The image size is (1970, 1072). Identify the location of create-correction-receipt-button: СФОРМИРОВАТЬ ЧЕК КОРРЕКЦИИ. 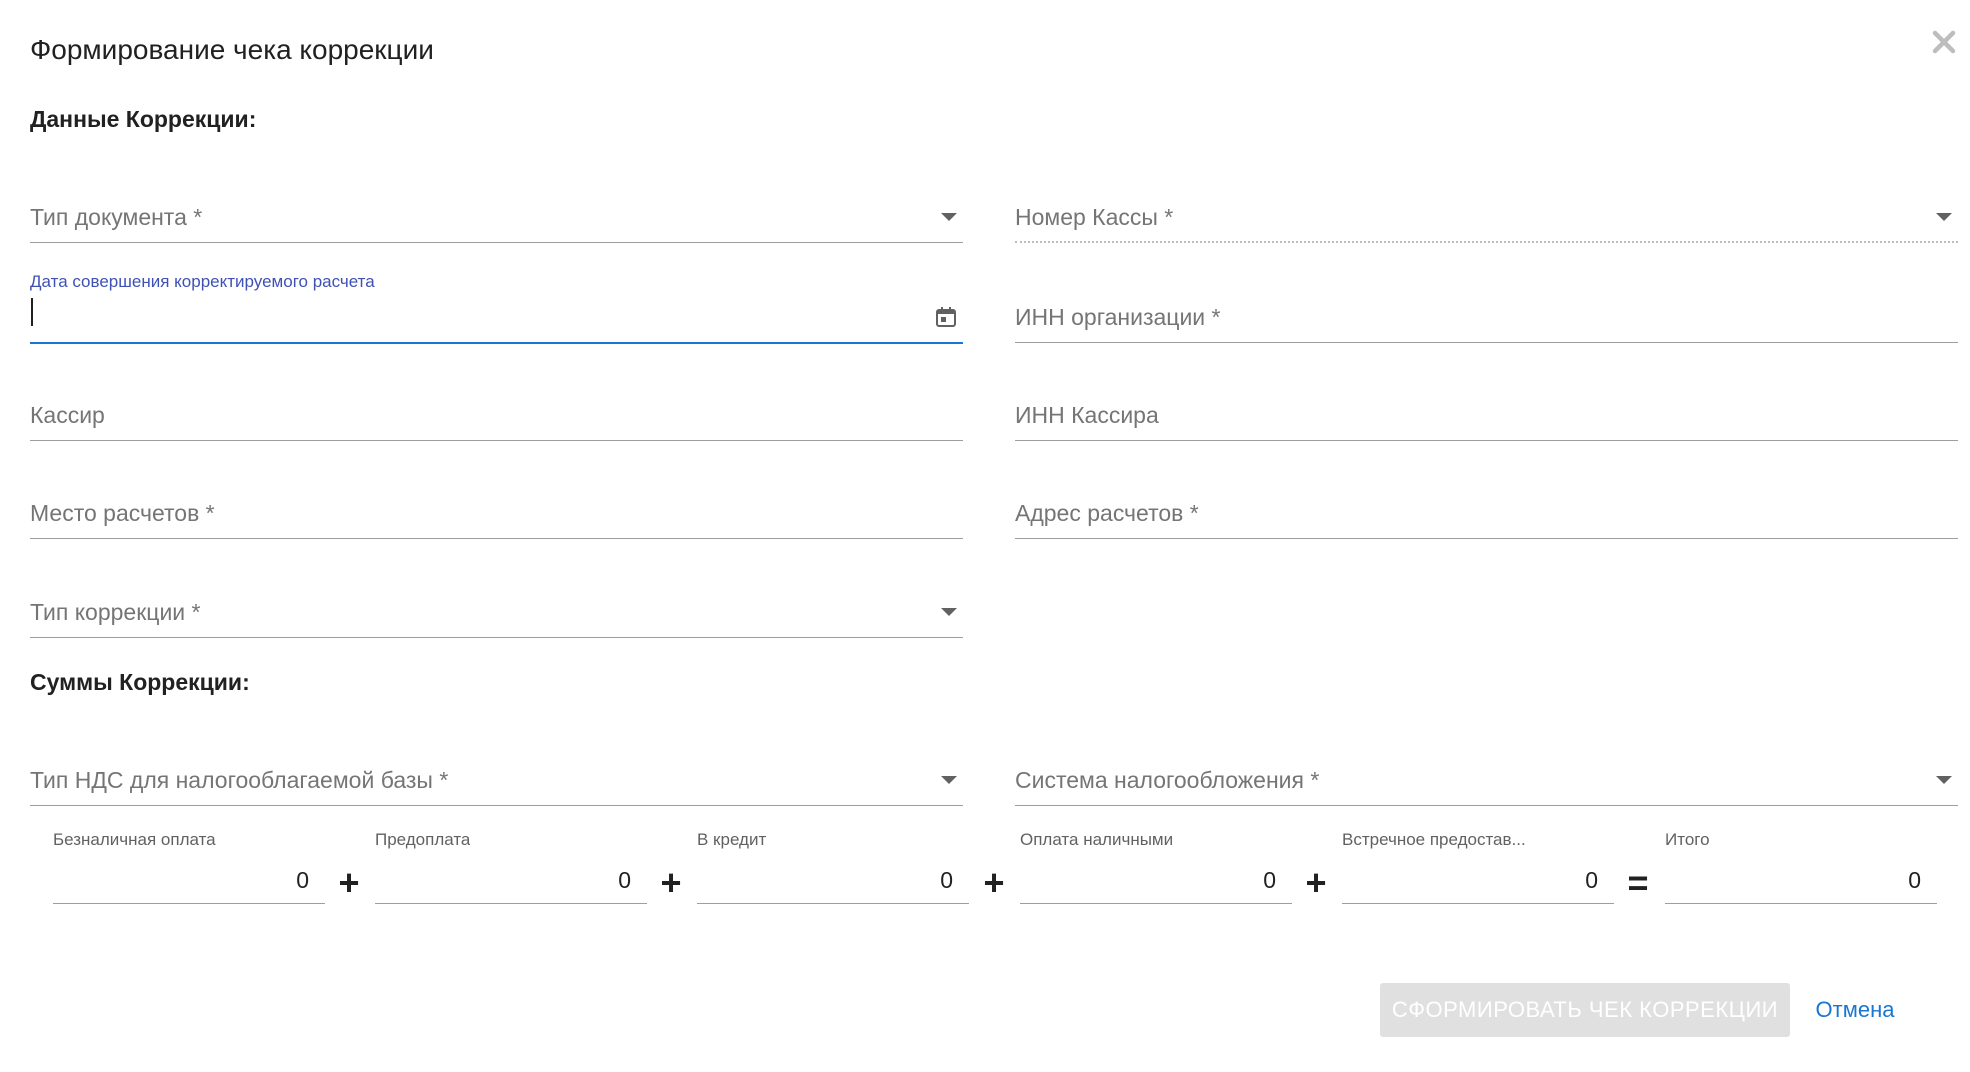
(1585, 1010).